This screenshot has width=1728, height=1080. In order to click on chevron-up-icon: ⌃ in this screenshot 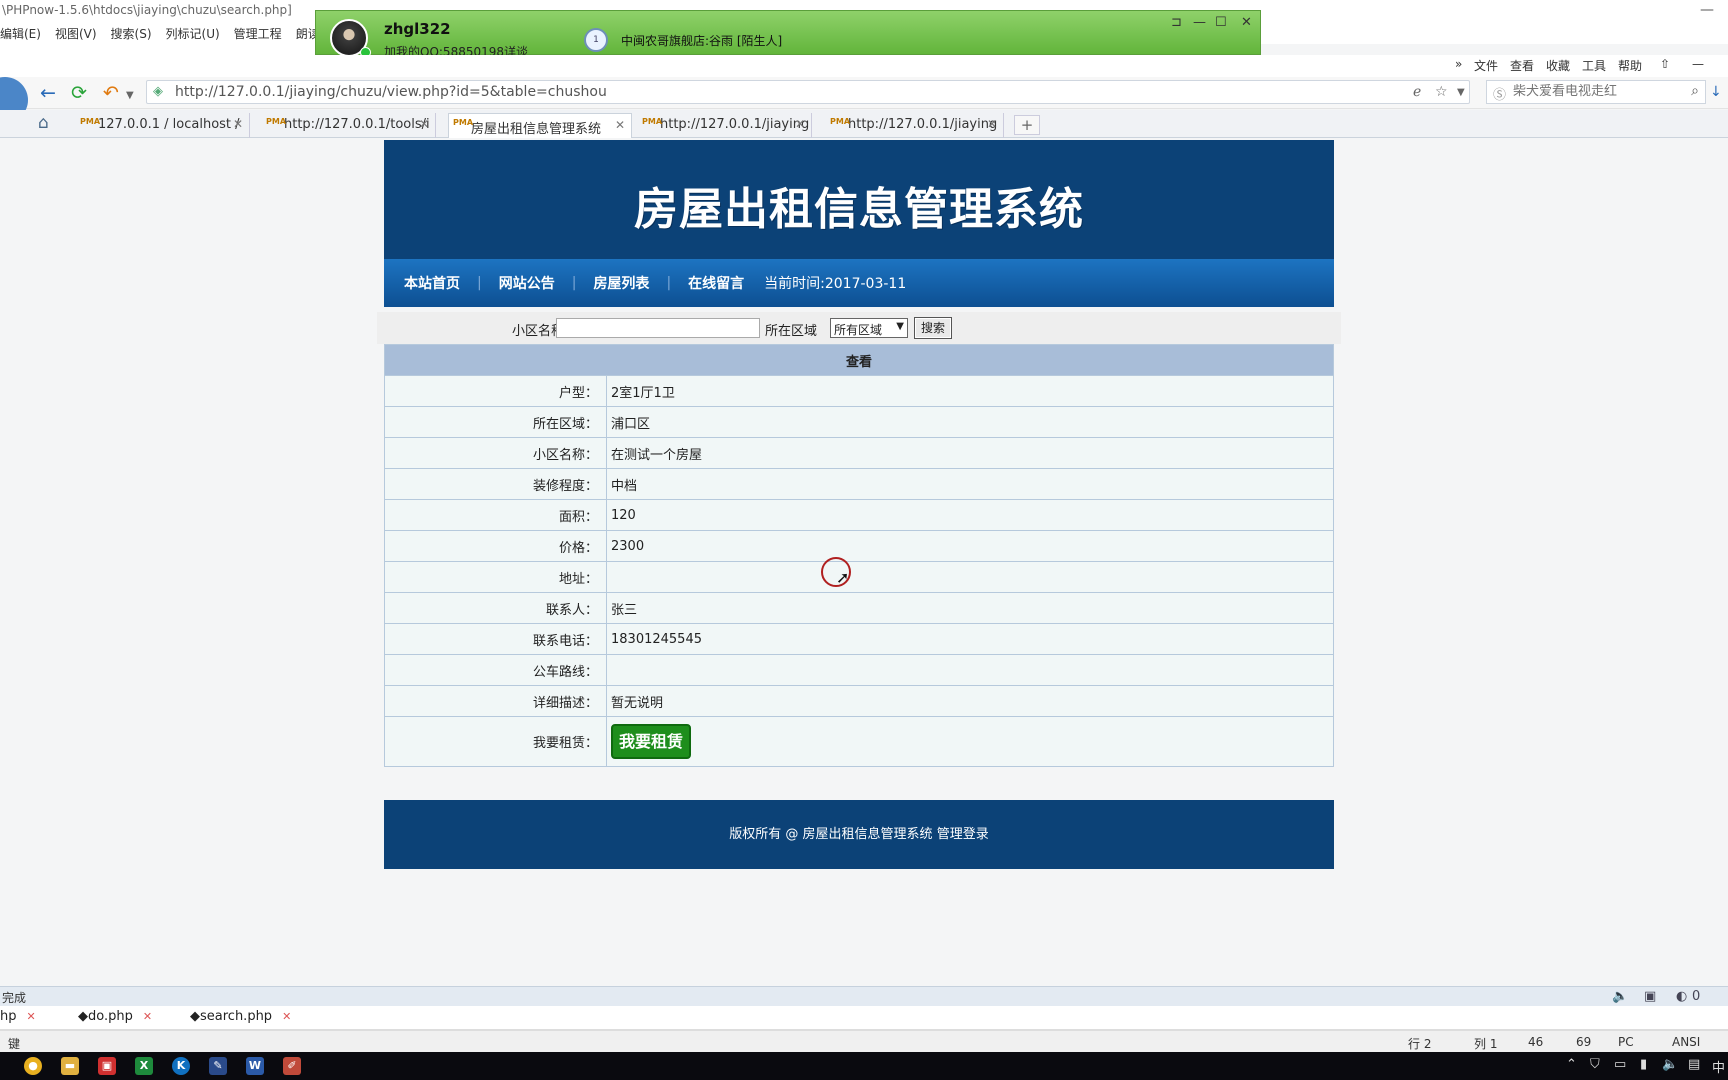, I will do `click(1571, 1064)`.